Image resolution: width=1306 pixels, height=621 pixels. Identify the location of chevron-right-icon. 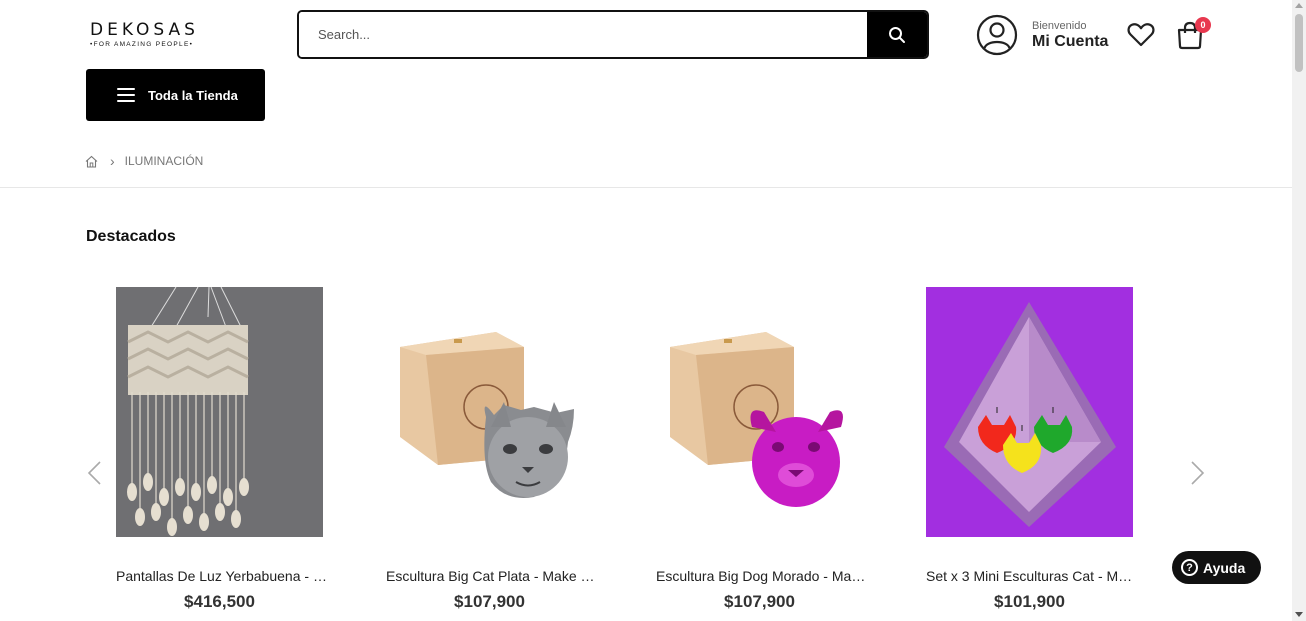
(1198, 473).